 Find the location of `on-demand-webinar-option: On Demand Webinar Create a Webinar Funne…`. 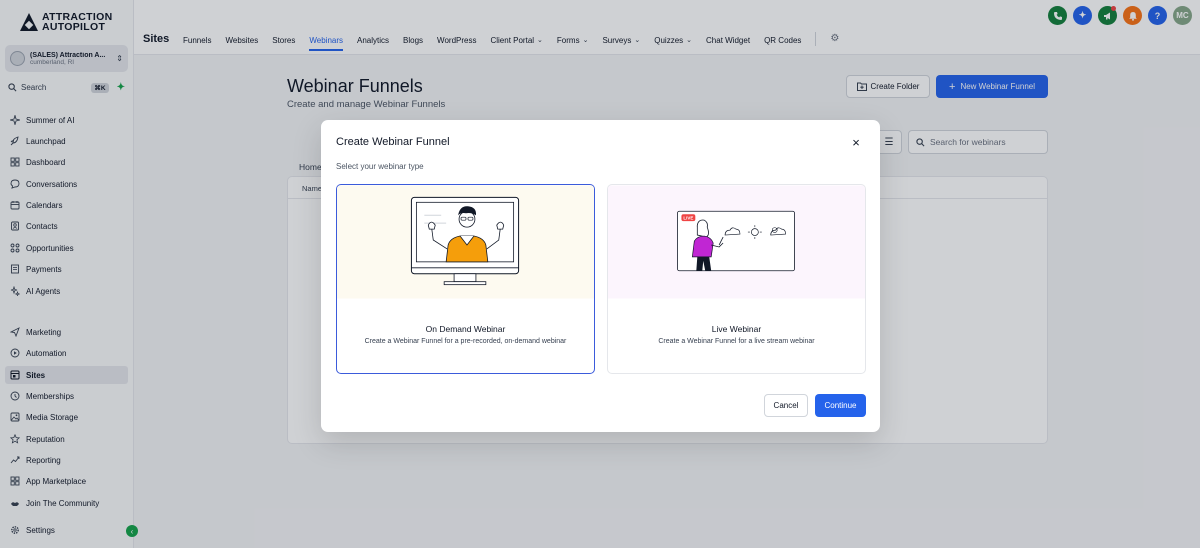

on-demand-webinar-option: On Demand Webinar Create a Webinar Funne… is located at coordinates (465, 279).